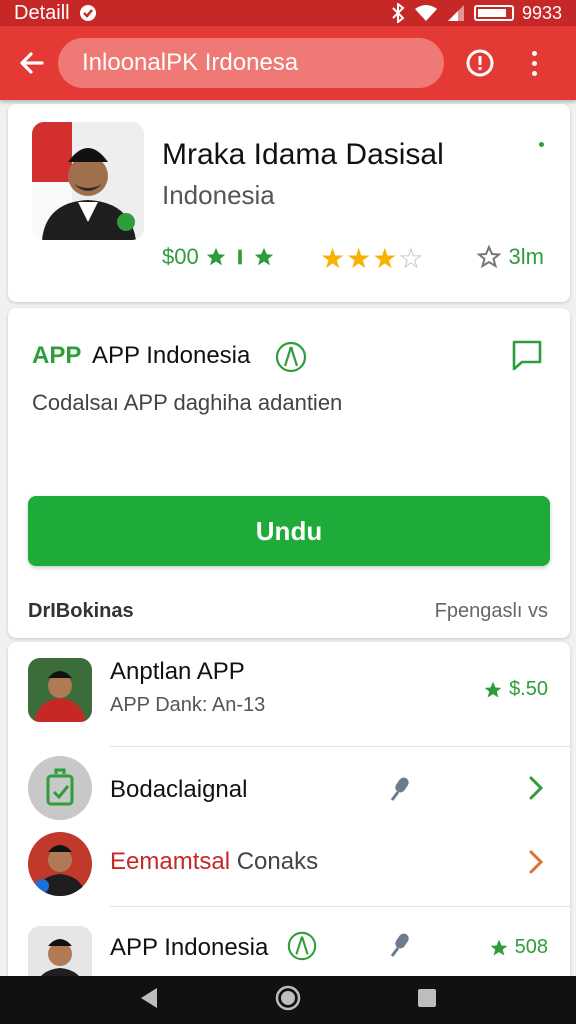  What do you see at coordinates (180, 256) in the screenshot?
I see `price-text: $00` at bounding box center [180, 256].